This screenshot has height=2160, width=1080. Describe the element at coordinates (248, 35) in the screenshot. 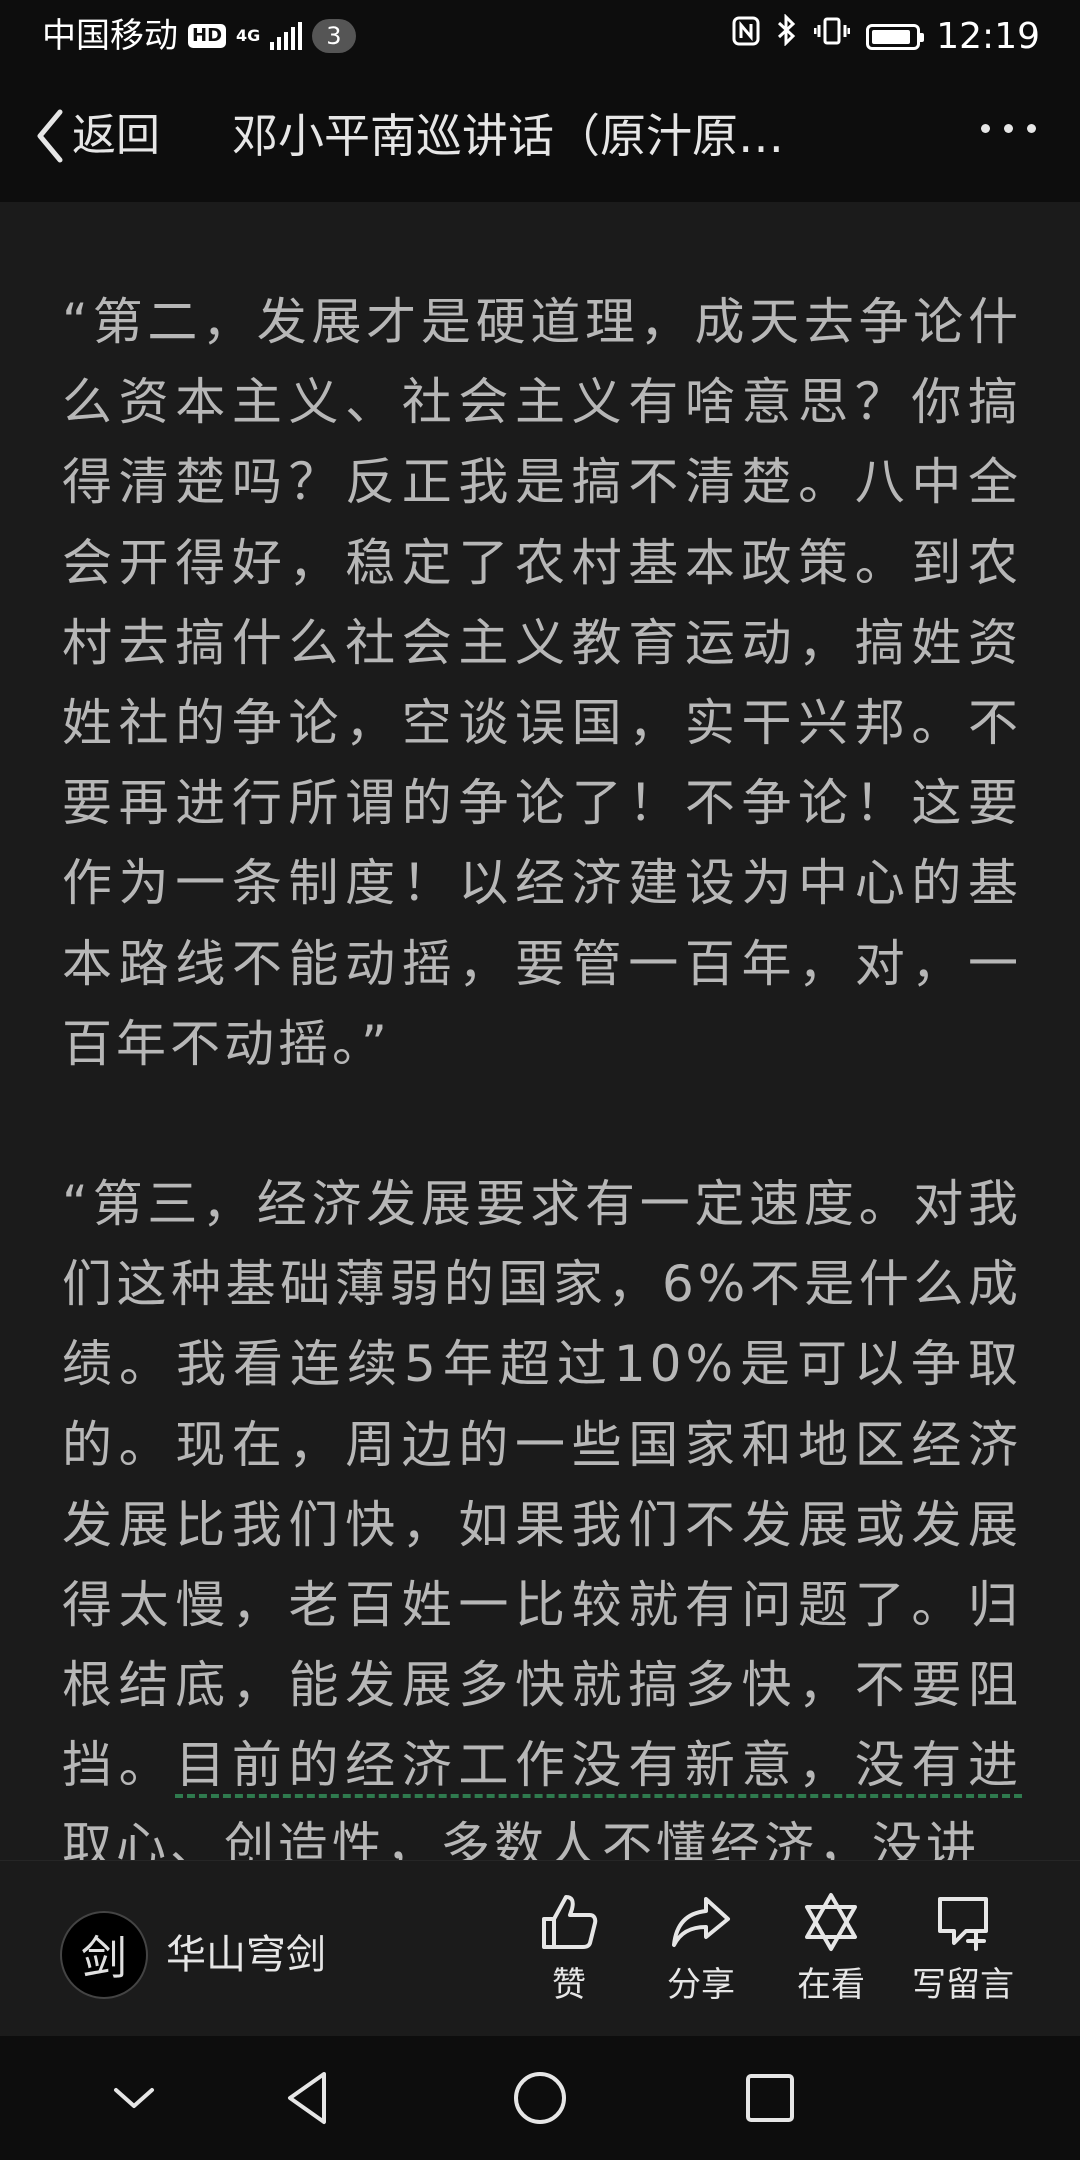

I see `network-type: 4G` at that location.